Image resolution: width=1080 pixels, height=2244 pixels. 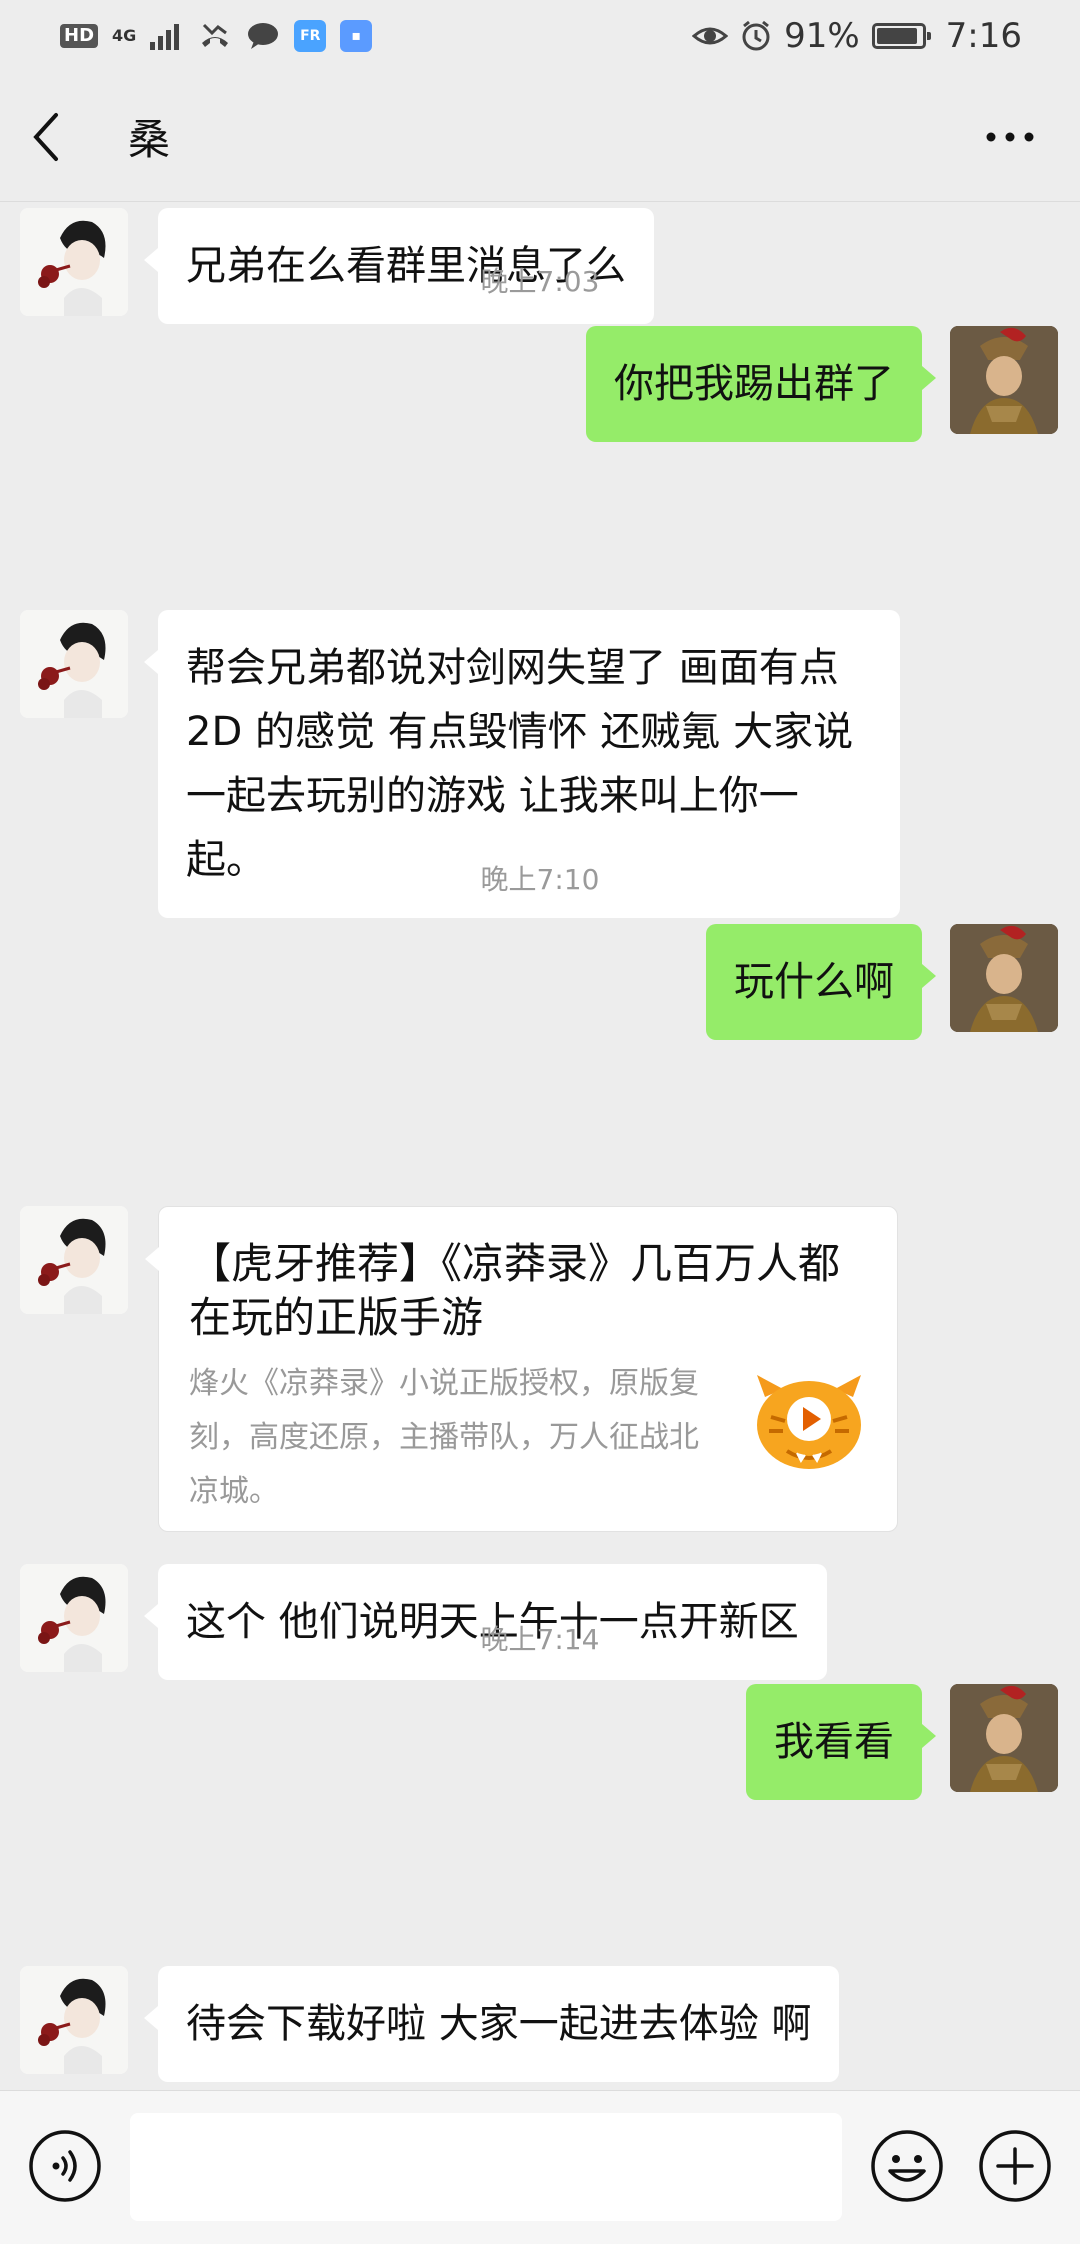 I want to click on back-button, so click(x=55, y=137).